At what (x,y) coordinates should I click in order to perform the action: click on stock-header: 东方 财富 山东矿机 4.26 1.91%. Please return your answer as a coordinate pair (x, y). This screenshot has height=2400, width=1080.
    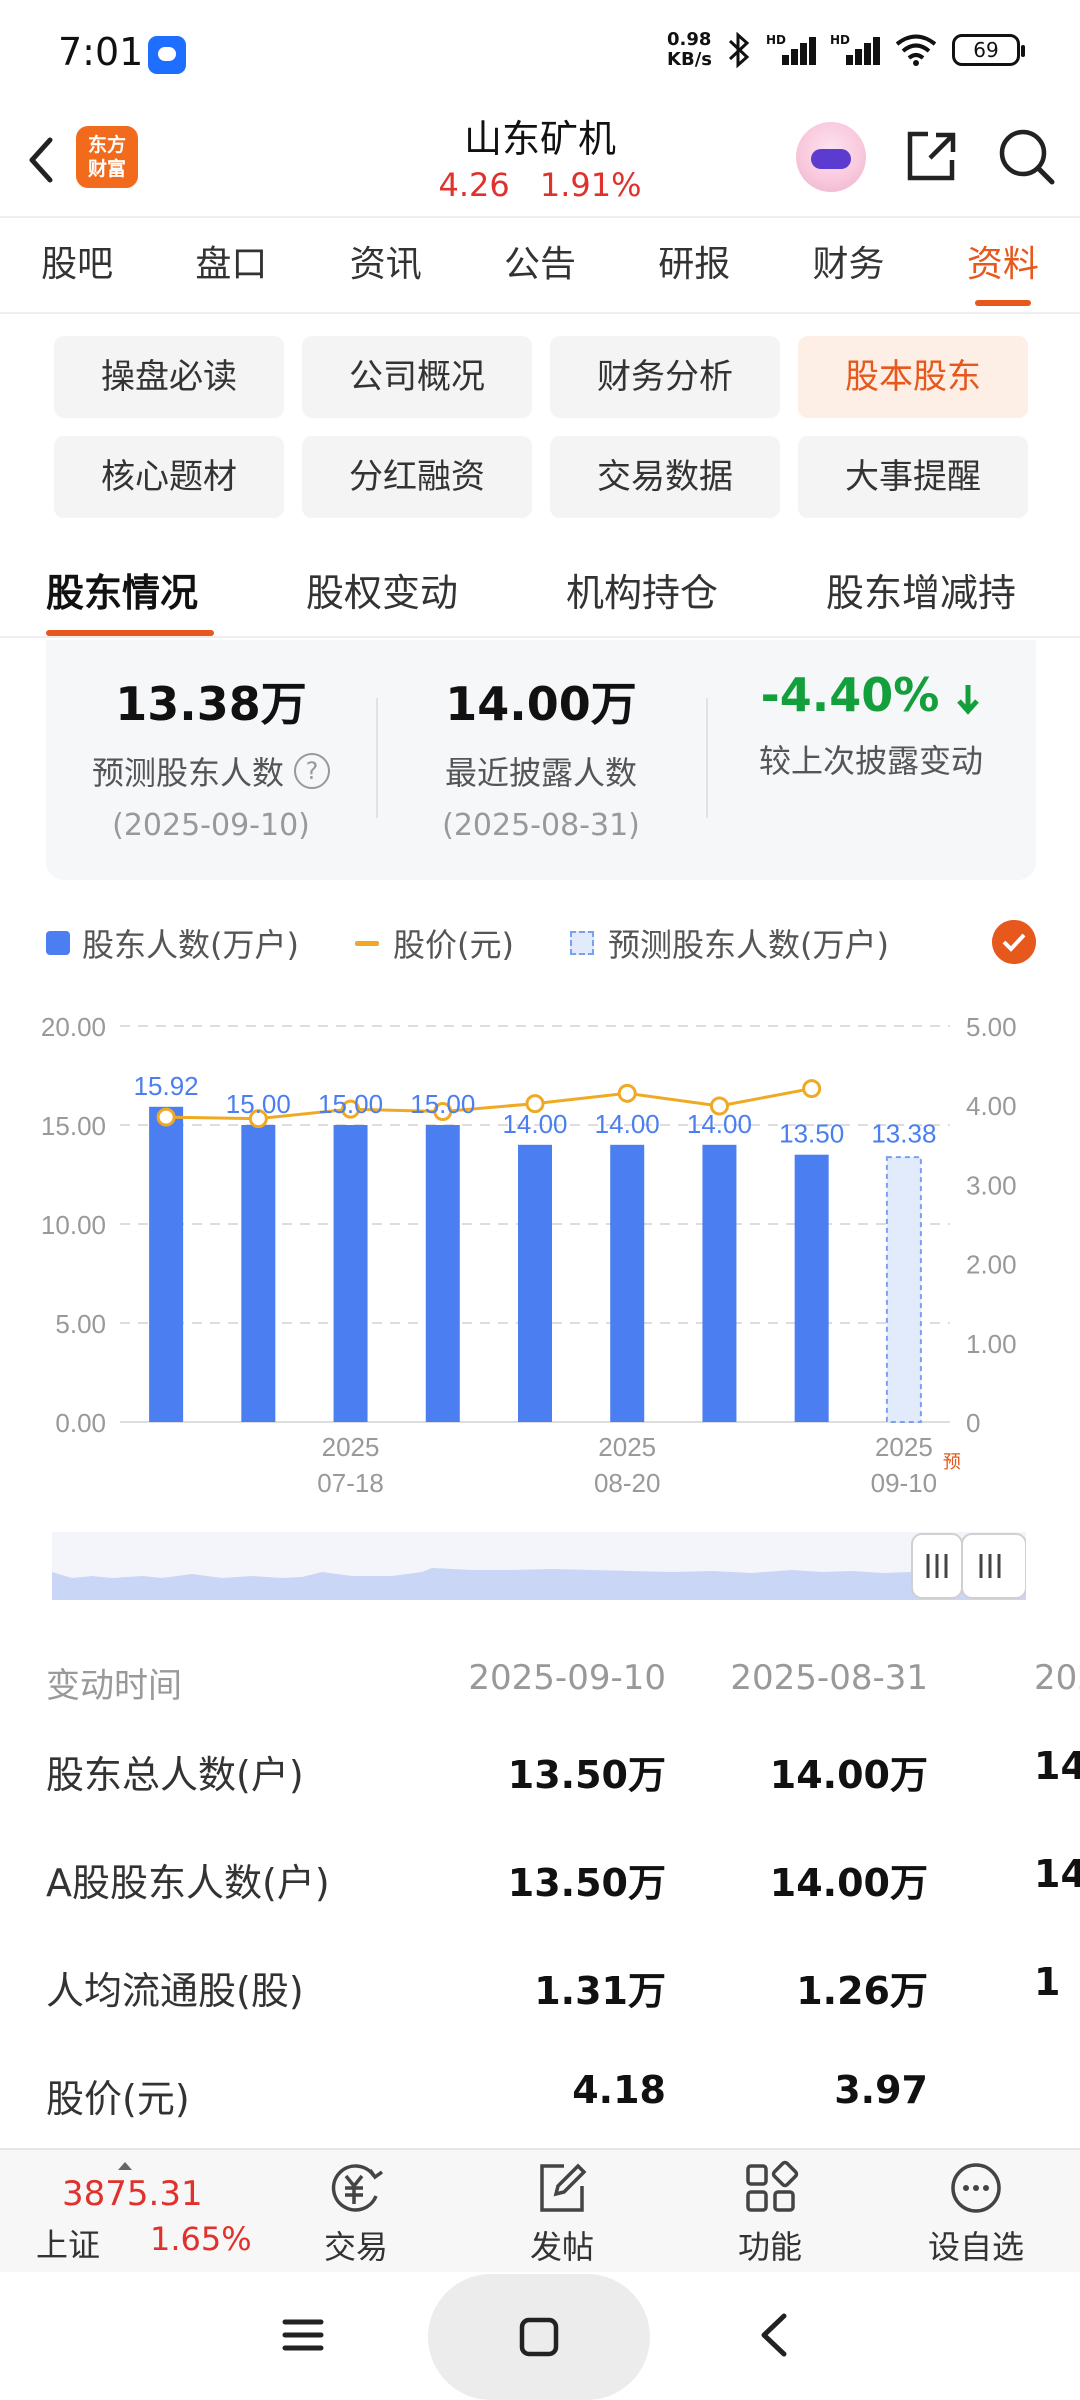
    Looking at the image, I should click on (540, 159).